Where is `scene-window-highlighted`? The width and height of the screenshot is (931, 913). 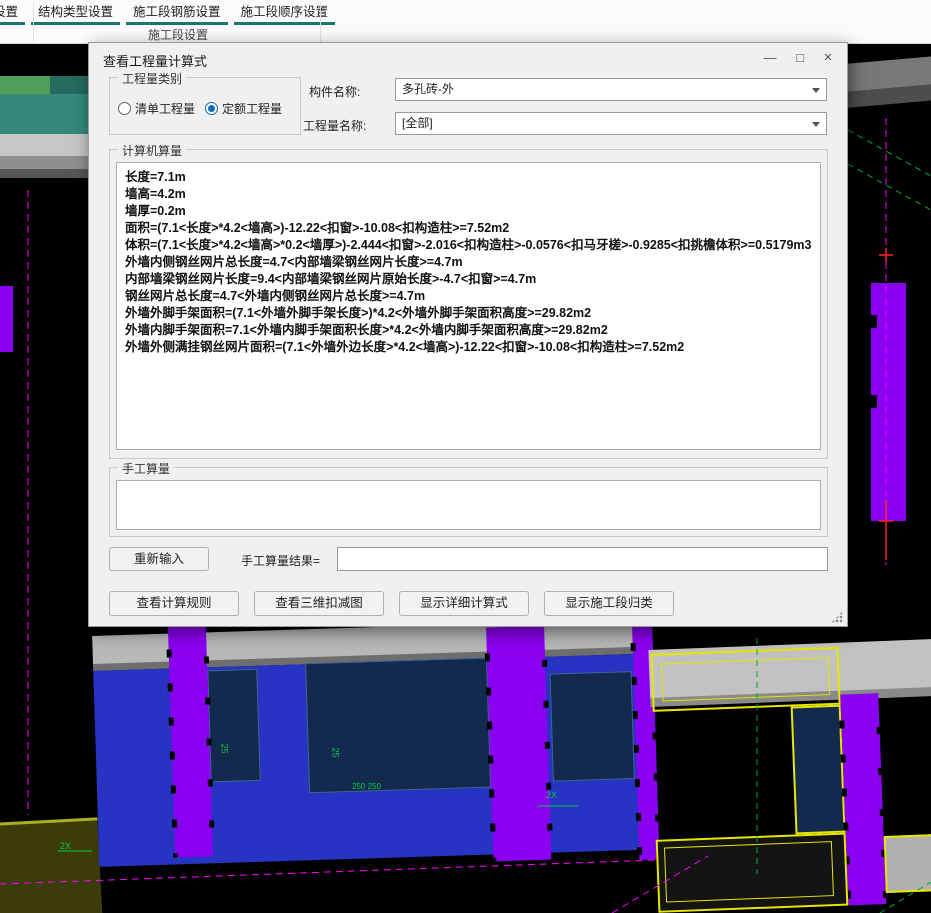
scene-window-highlighted is located at coordinates (818, 769).